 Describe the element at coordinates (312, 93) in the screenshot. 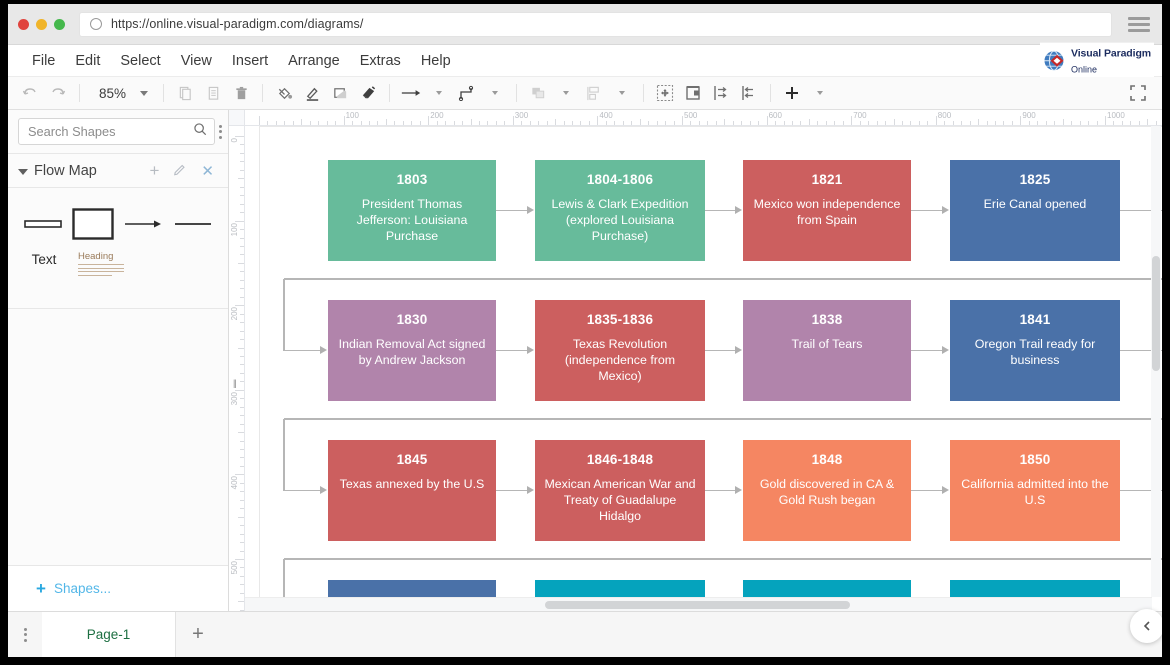

I see `line-color-icon` at that location.